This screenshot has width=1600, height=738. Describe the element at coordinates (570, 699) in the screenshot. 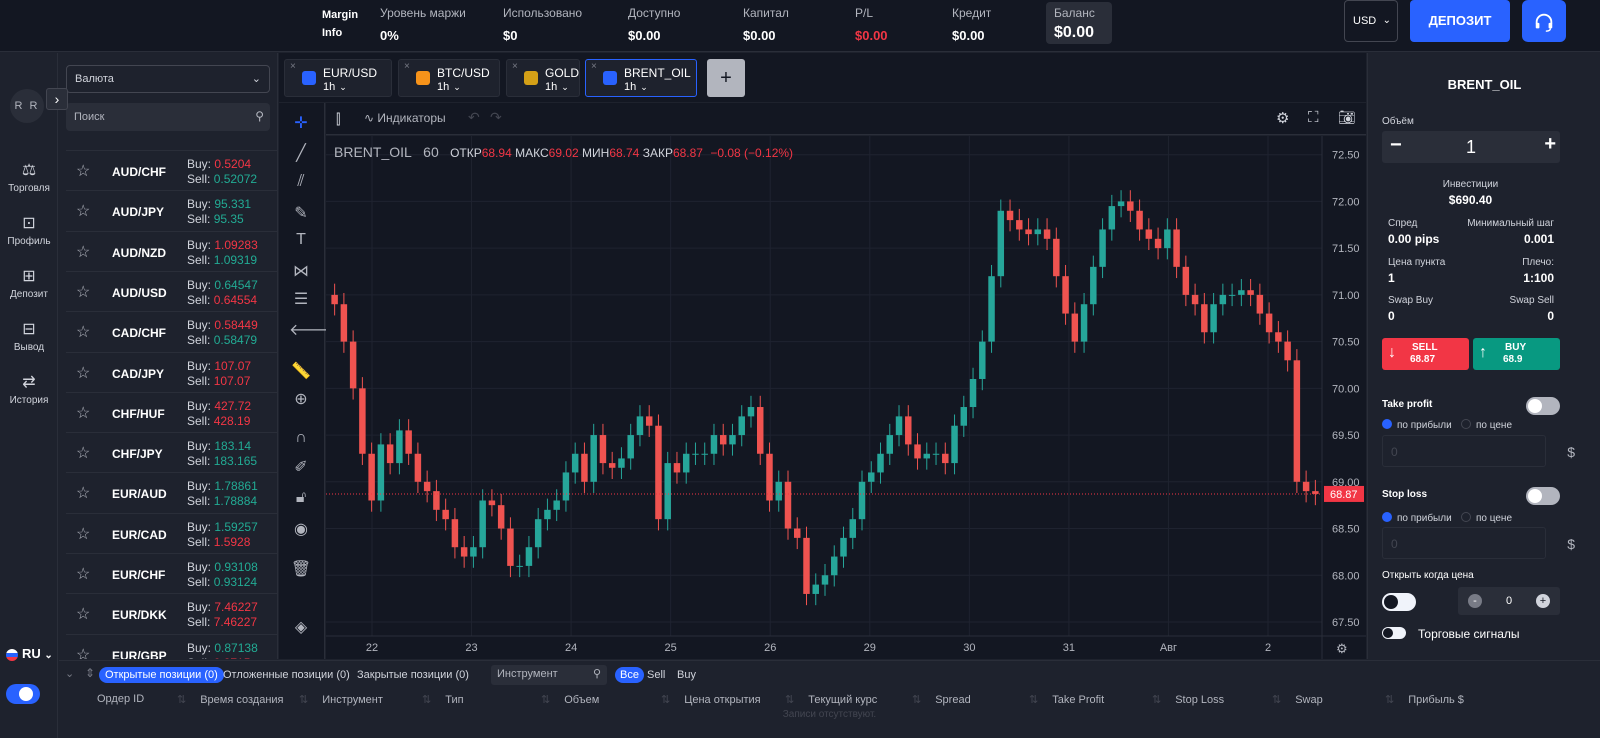

I see `column-header: ⇅ Объем` at that location.